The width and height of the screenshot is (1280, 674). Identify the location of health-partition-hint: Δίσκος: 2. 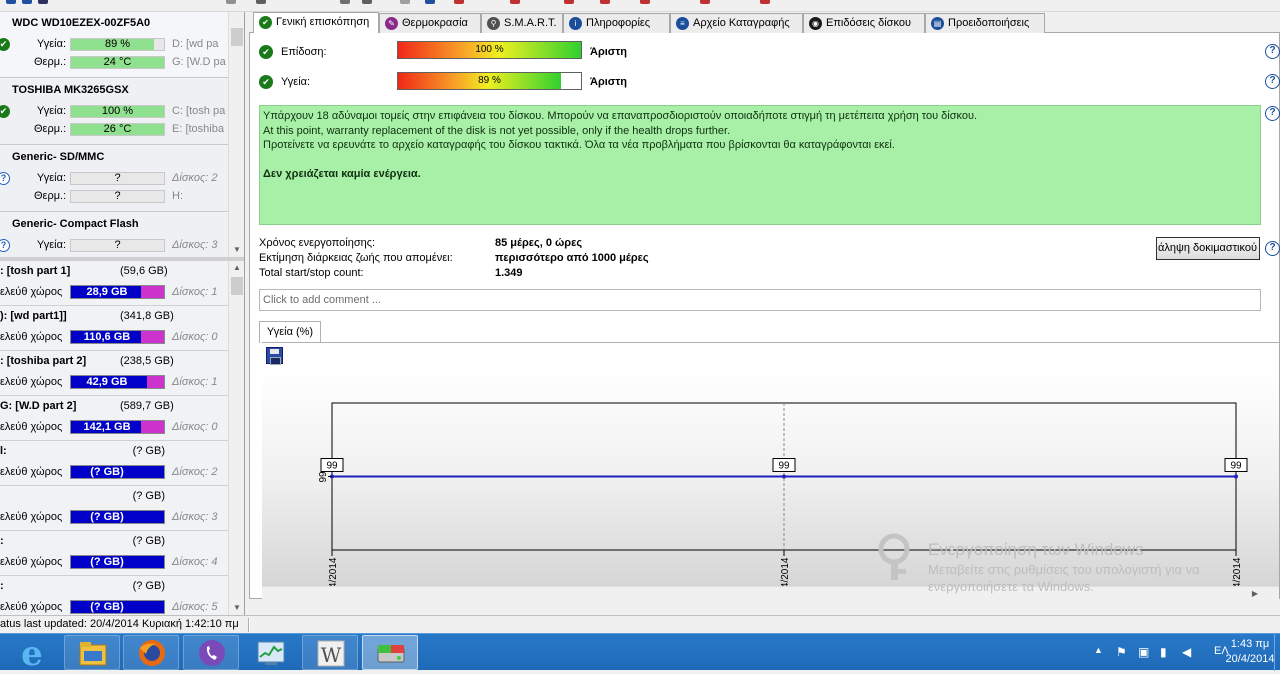
(195, 178).